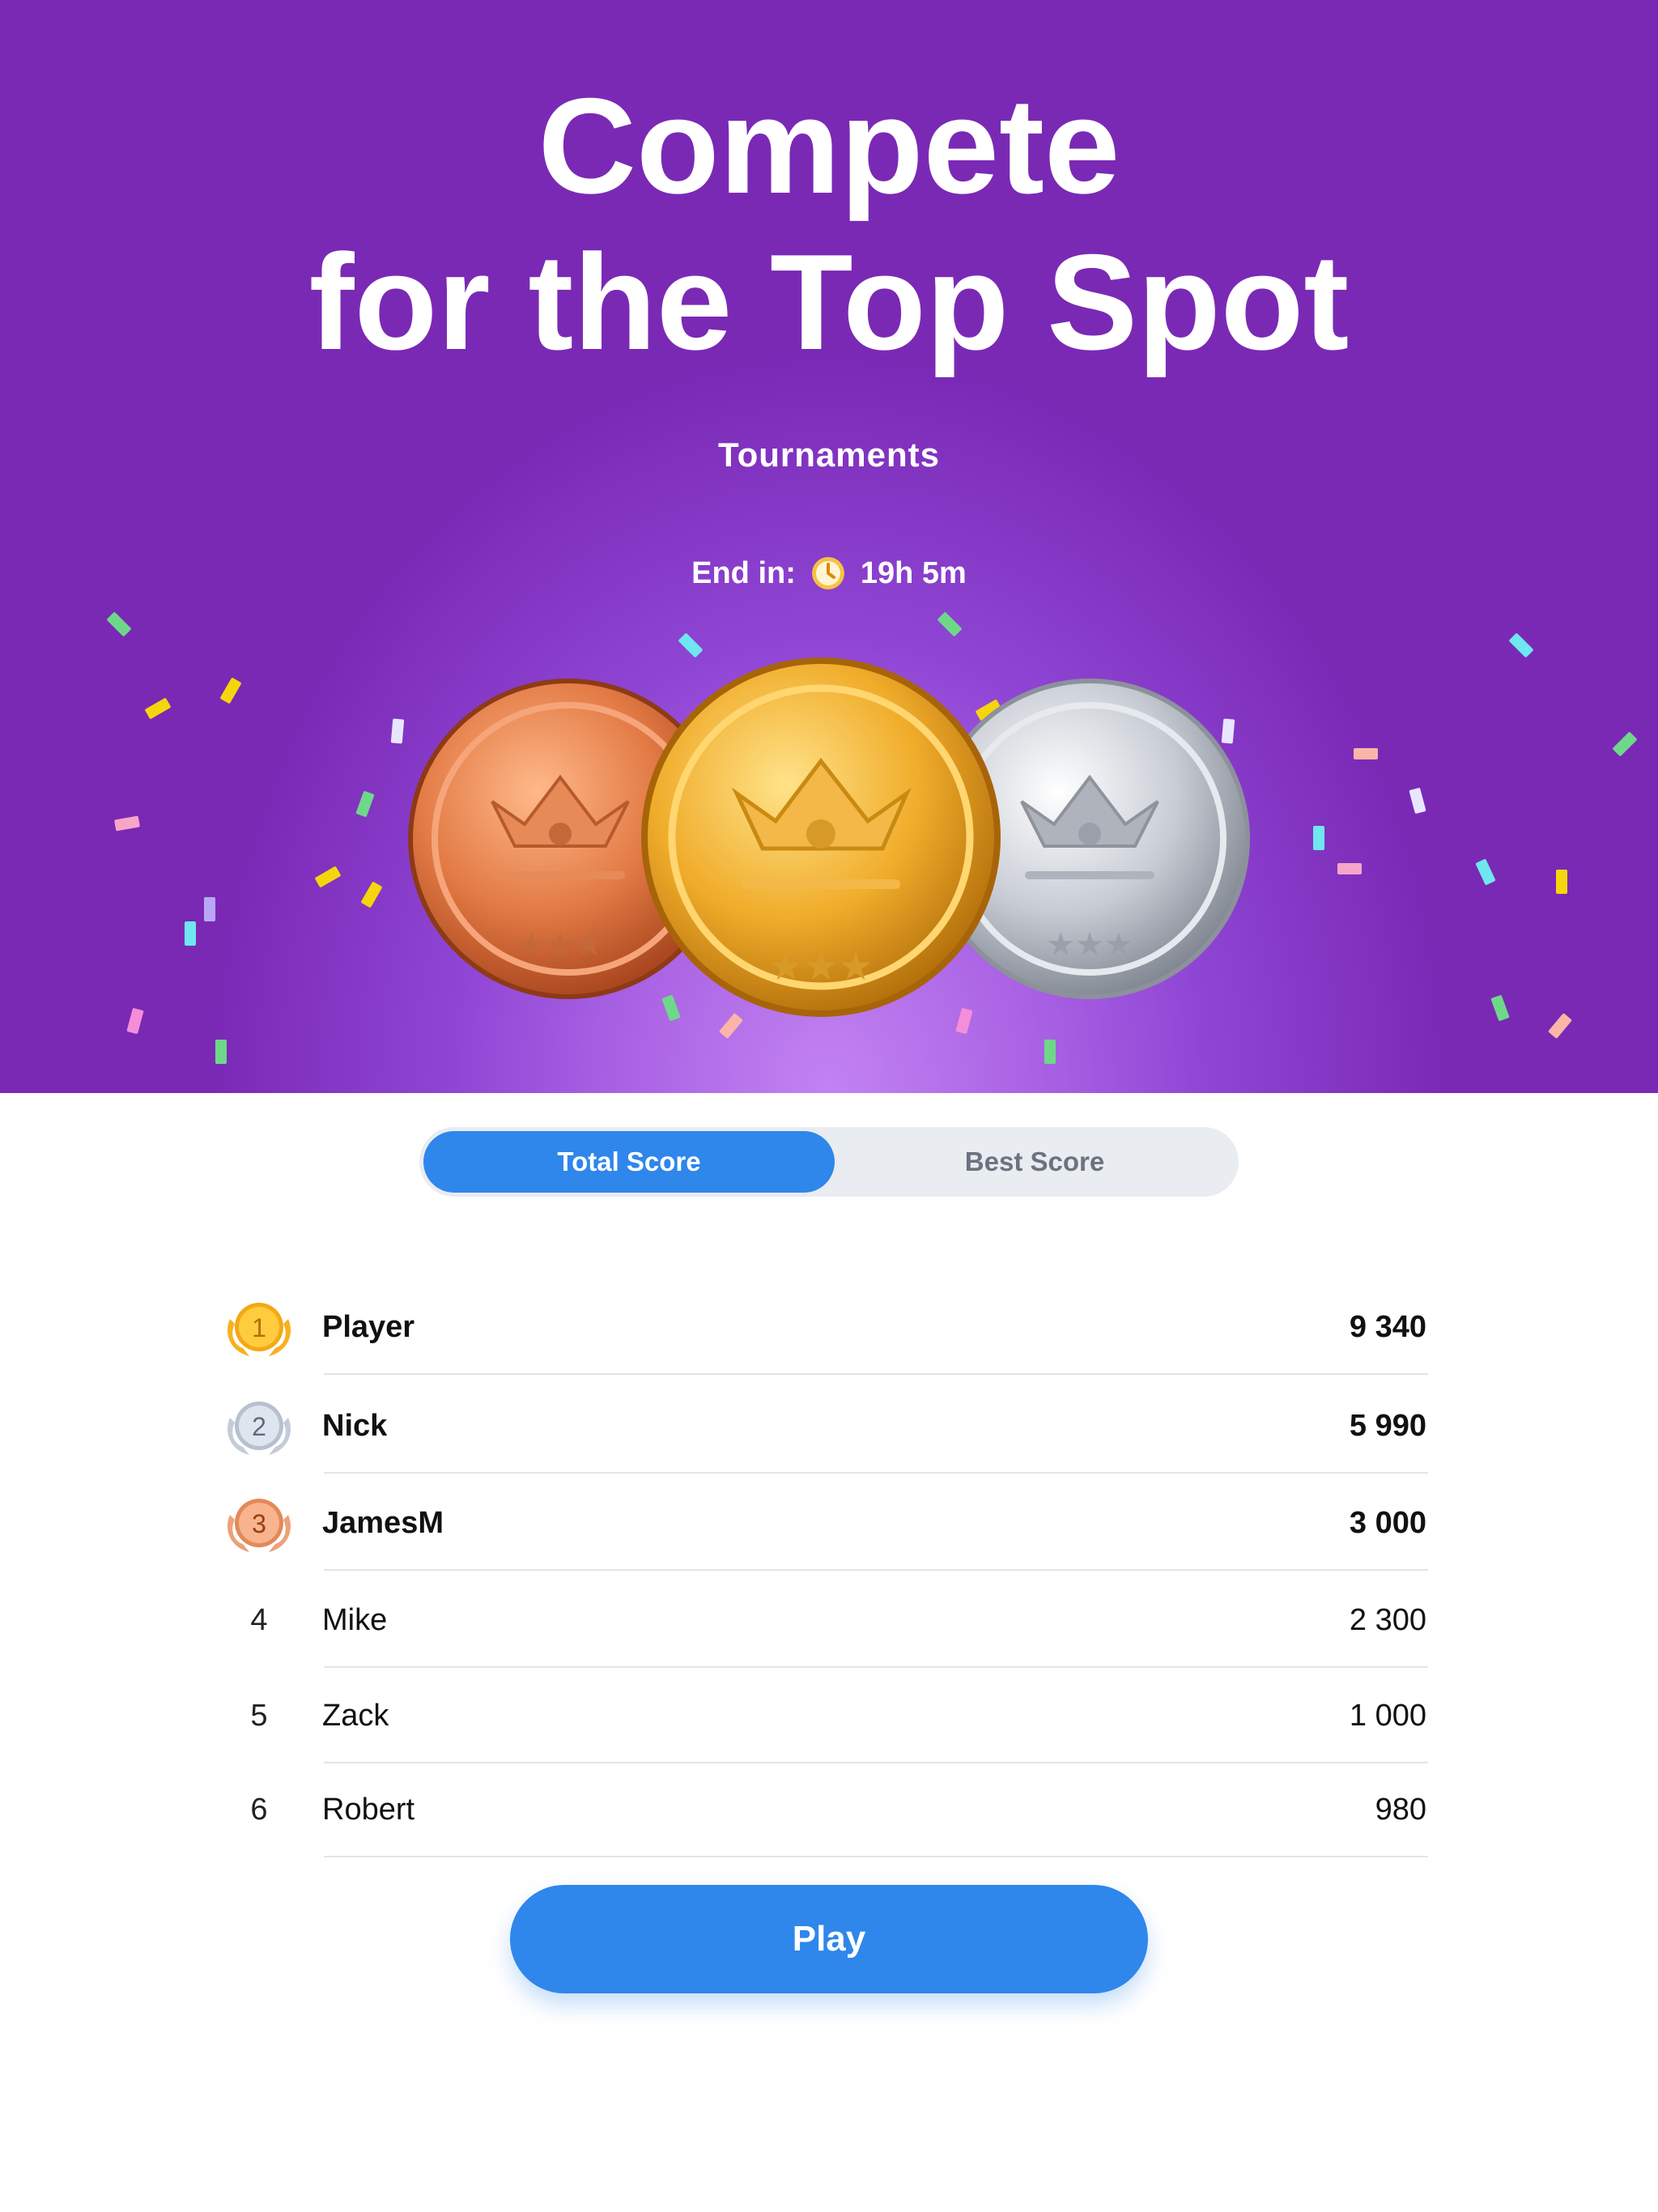  Describe the element at coordinates (829, 1810) in the screenshot. I see `leaderboard-row: 6 Robert 980` at that location.